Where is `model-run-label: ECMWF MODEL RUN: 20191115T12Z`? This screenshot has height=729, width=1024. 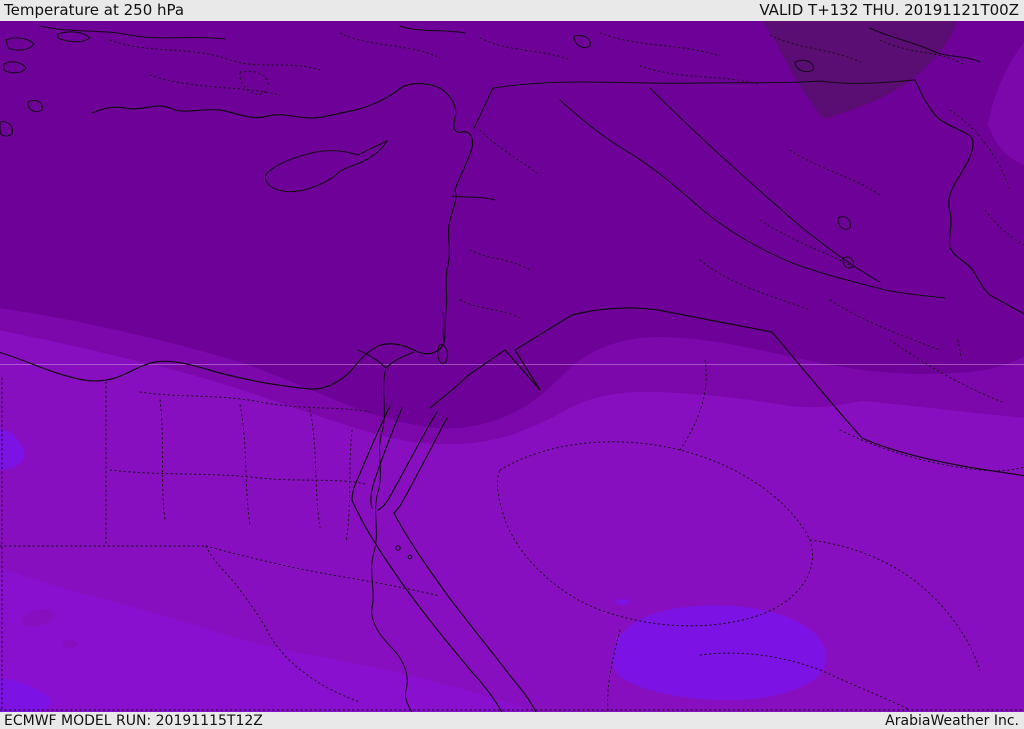 model-run-label: ECMWF MODEL RUN: 20191115T12Z is located at coordinates (133, 720).